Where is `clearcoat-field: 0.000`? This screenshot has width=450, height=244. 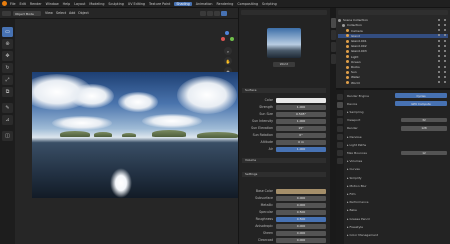
clearcoat-field: 0.000 is located at coordinates (301, 240).